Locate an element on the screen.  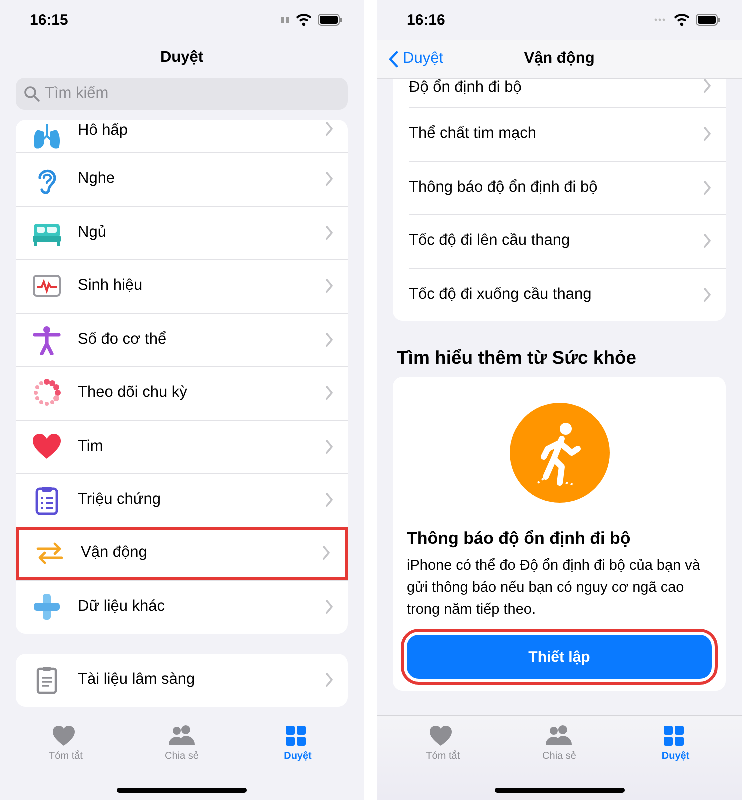
screen-title: Duyệt is located at coordinates (182, 58).